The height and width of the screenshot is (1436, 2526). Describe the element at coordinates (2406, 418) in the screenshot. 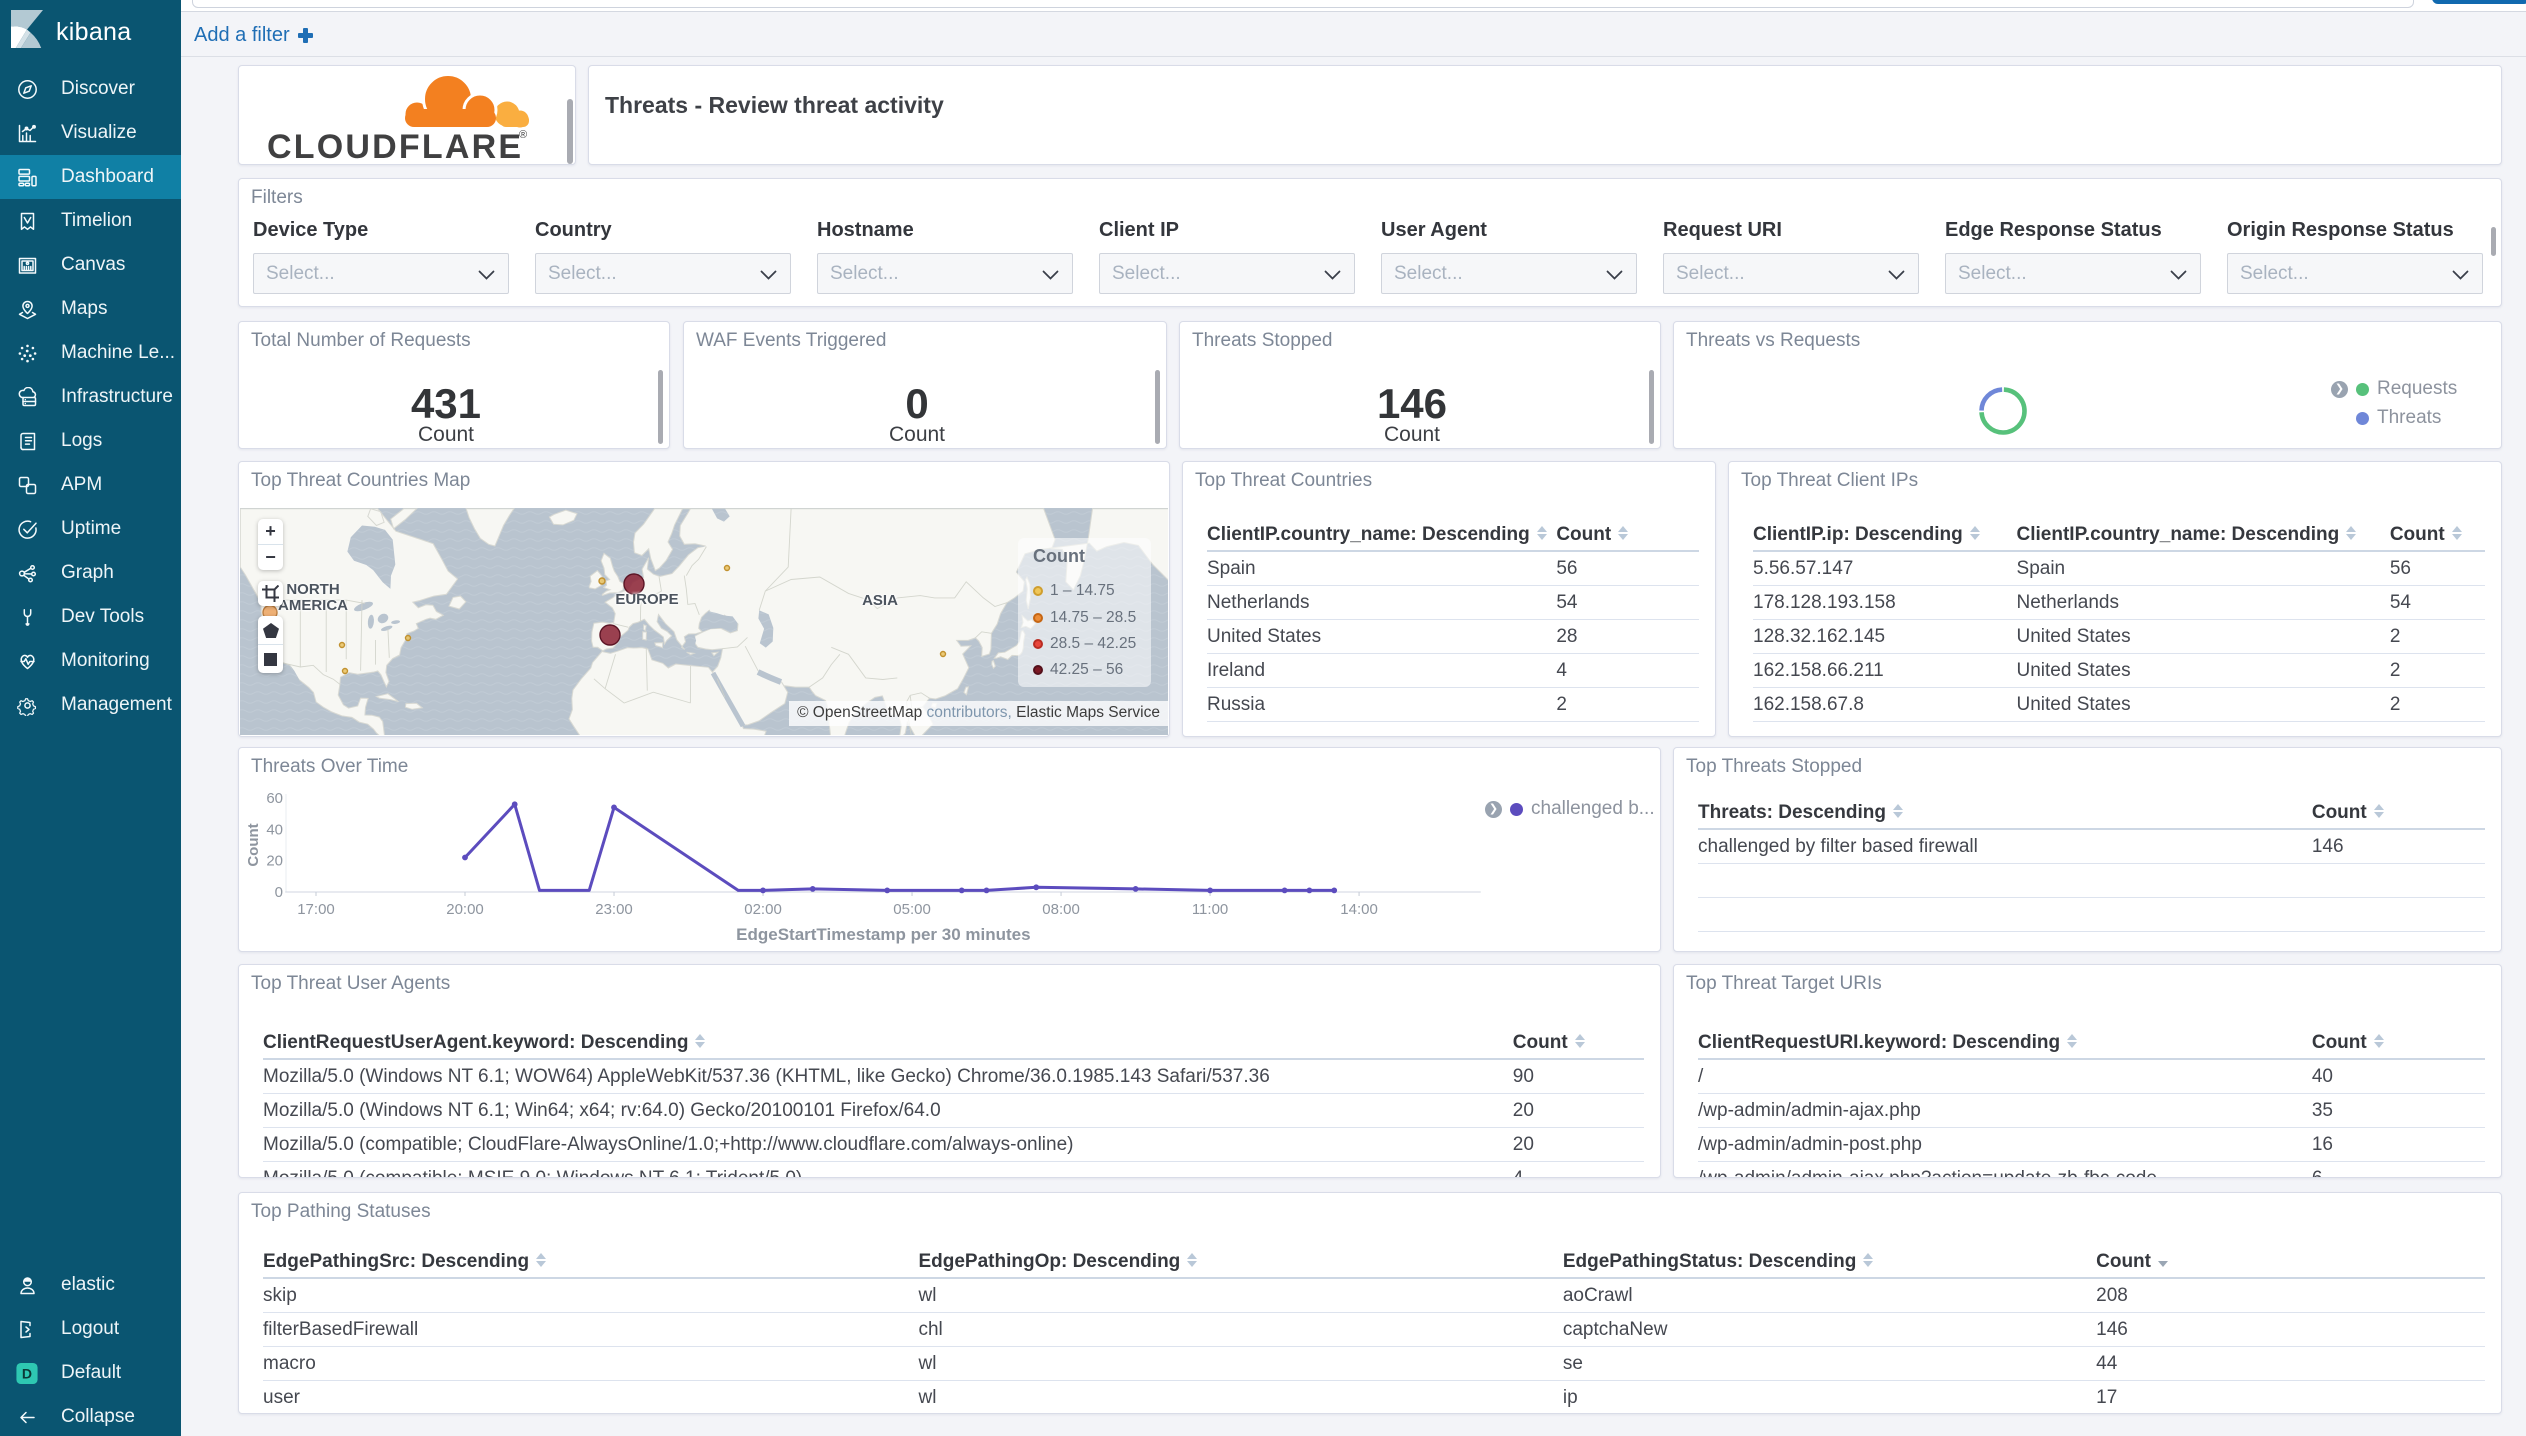

I see `legend-item: Threats` at that location.